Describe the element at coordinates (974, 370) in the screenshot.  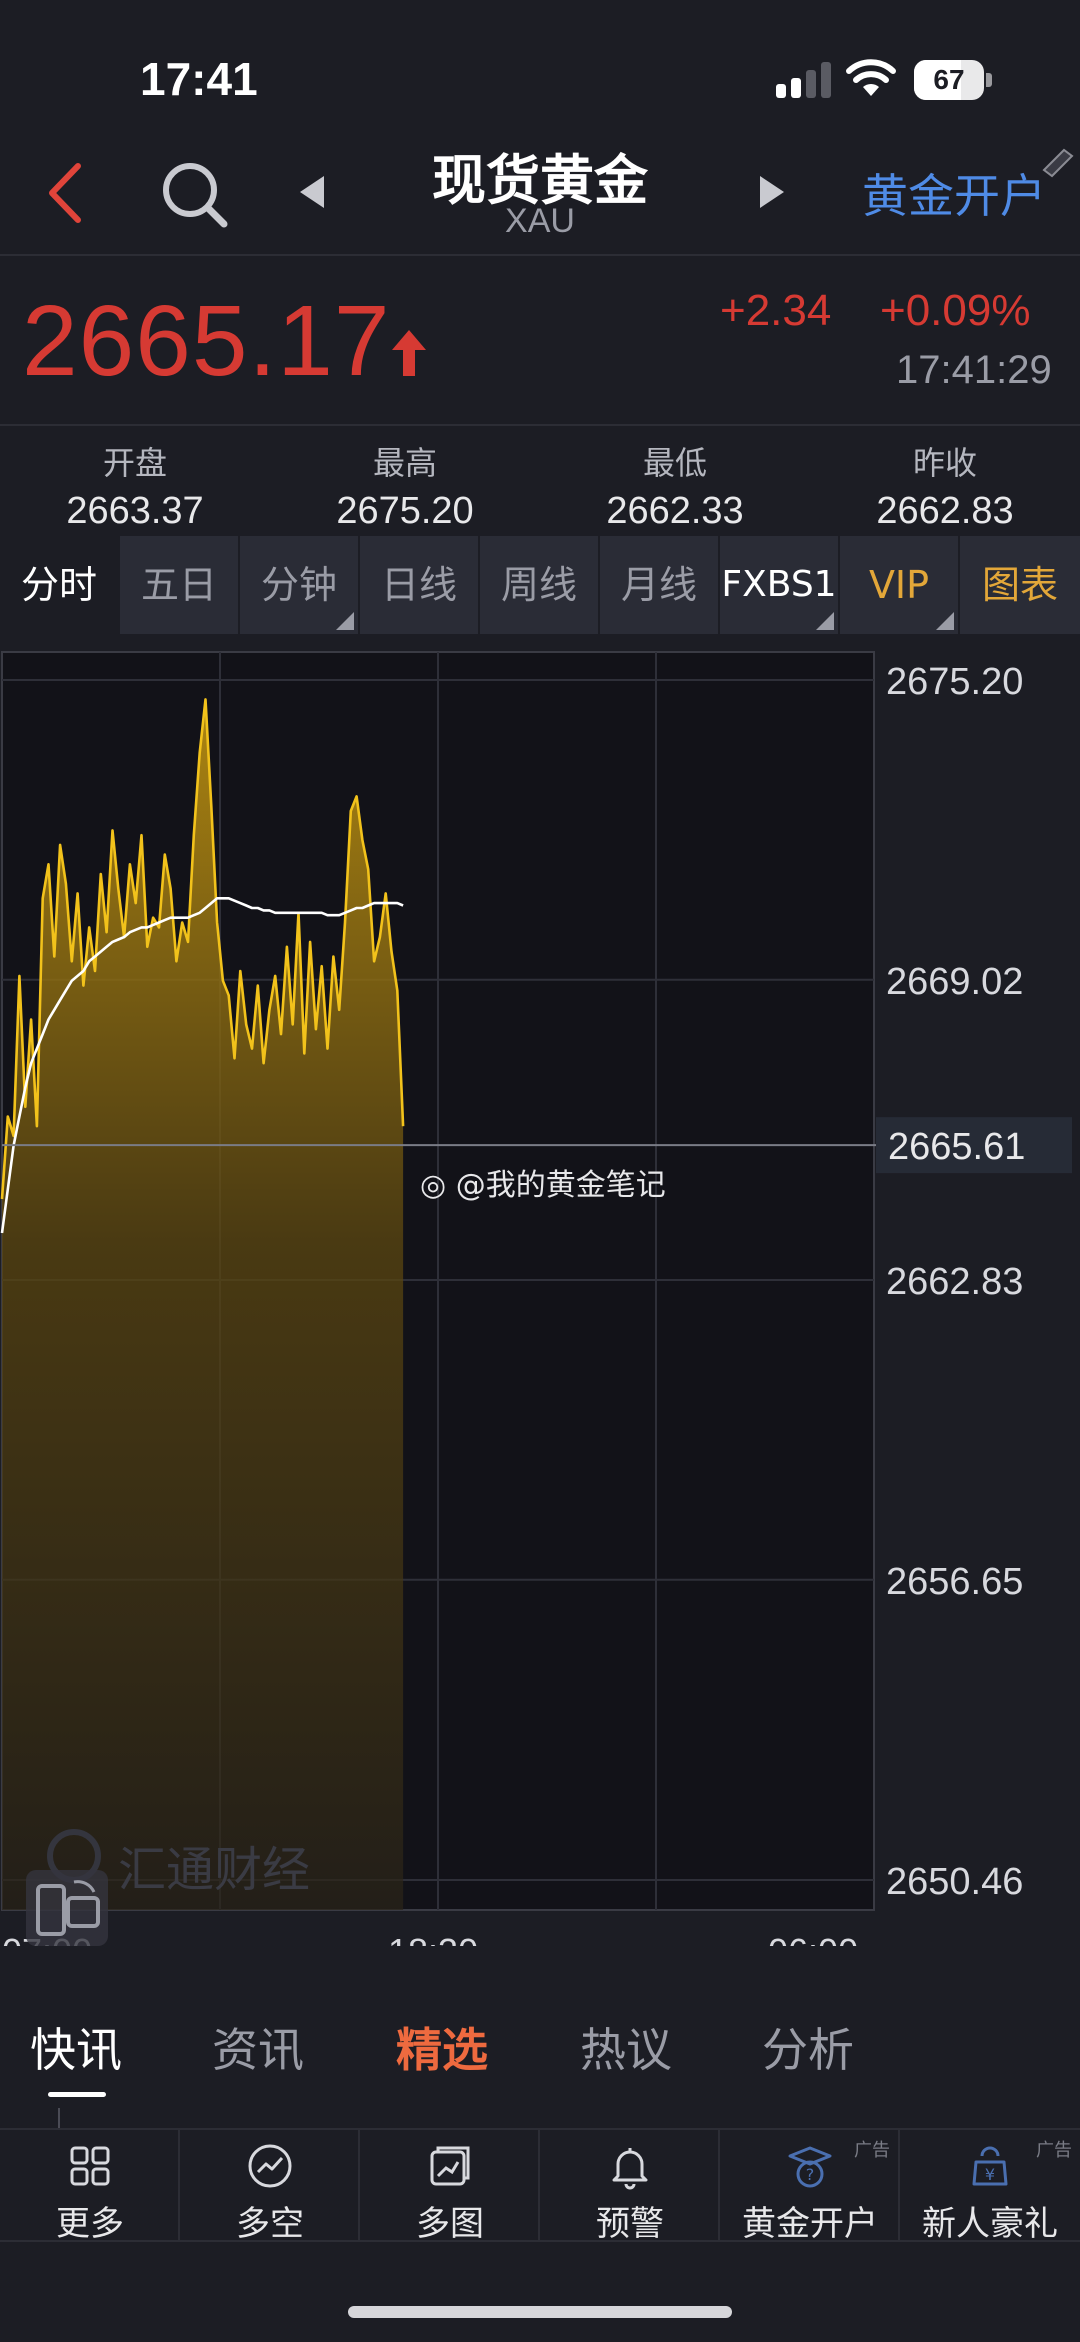
I see `quote-time: 17:41:29` at that location.